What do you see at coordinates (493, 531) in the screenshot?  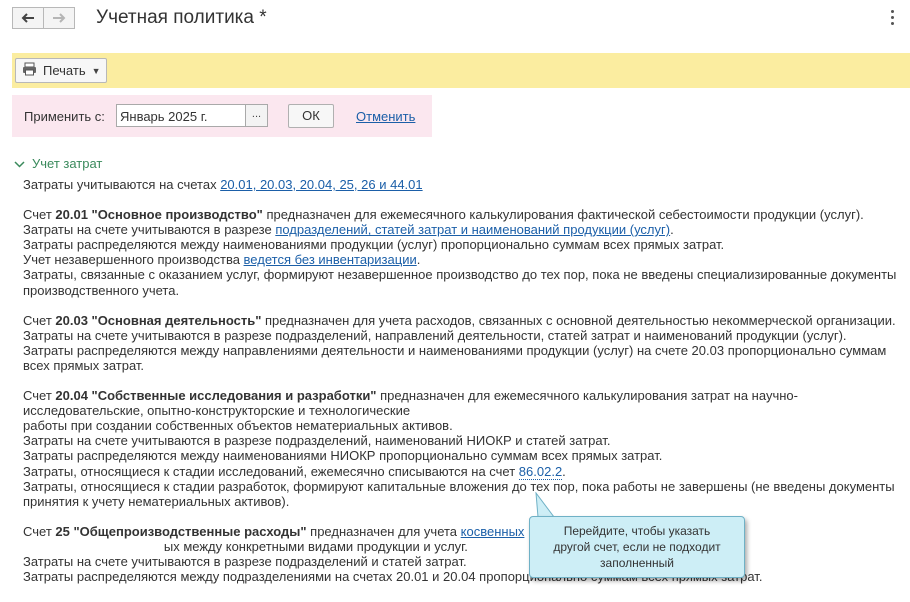 I see `indirect-costs-link: косвенных` at bounding box center [493, 531].